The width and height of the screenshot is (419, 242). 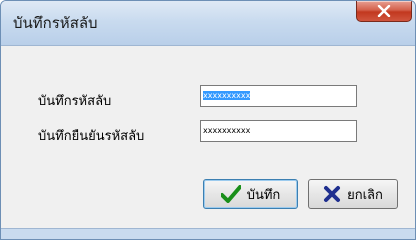 What do you see at coordinates (263, 195) in the screenshot?
I see `save-button-label: บันทึก` at bounding box center [263, 195].